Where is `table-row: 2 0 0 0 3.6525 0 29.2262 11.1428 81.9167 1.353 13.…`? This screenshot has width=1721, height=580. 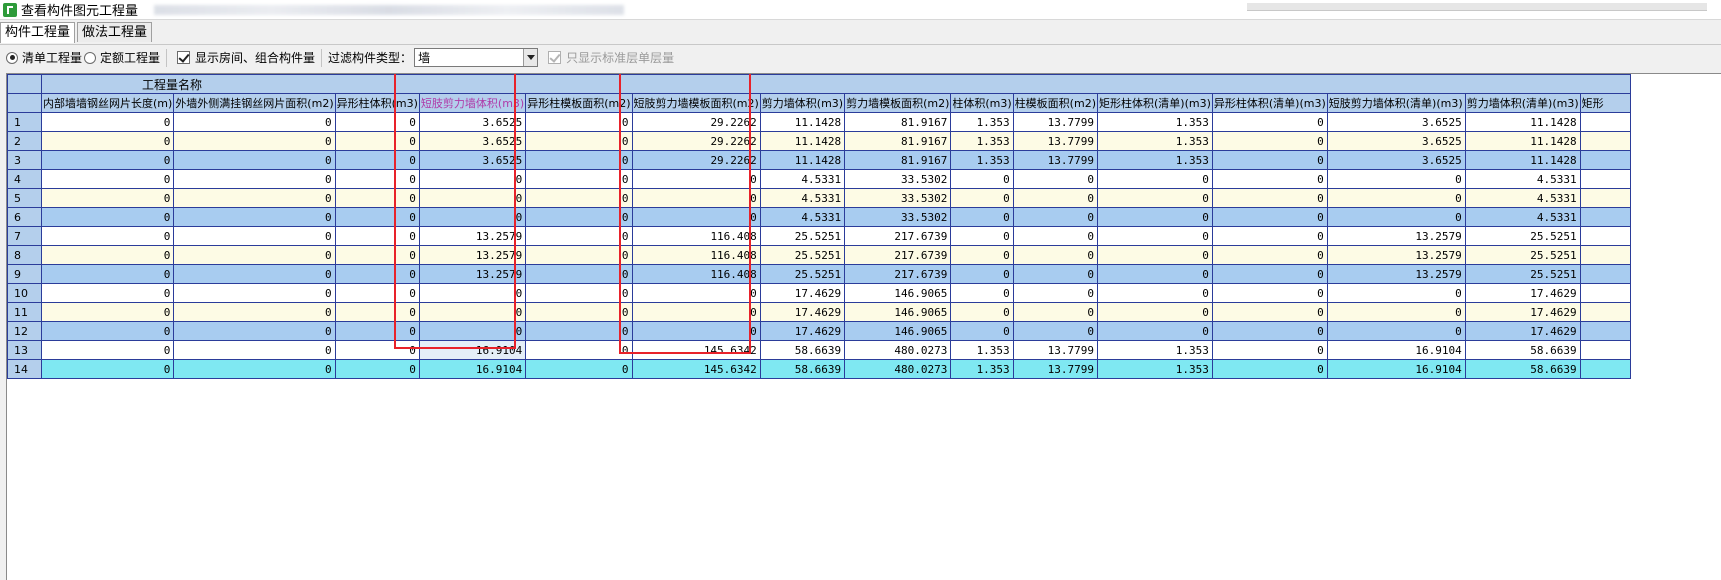 table-row: 2 0 0 0 3.6525 0 29.2262 11.1428 81.9167 1.353 13.… is located at coordinates (819, 141).